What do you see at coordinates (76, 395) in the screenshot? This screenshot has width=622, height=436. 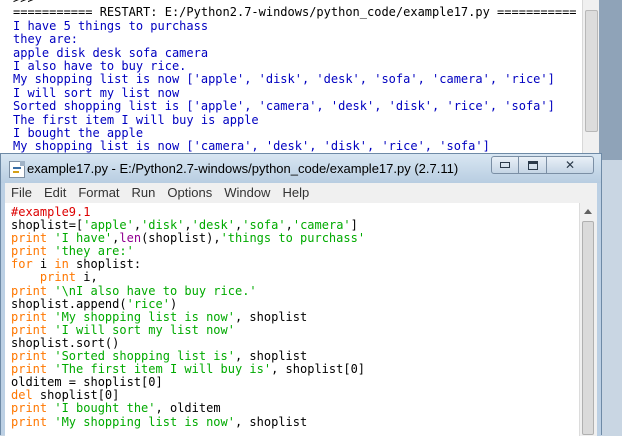 I see `code-token: shoplist[0]` at bounding box center [76, 395].